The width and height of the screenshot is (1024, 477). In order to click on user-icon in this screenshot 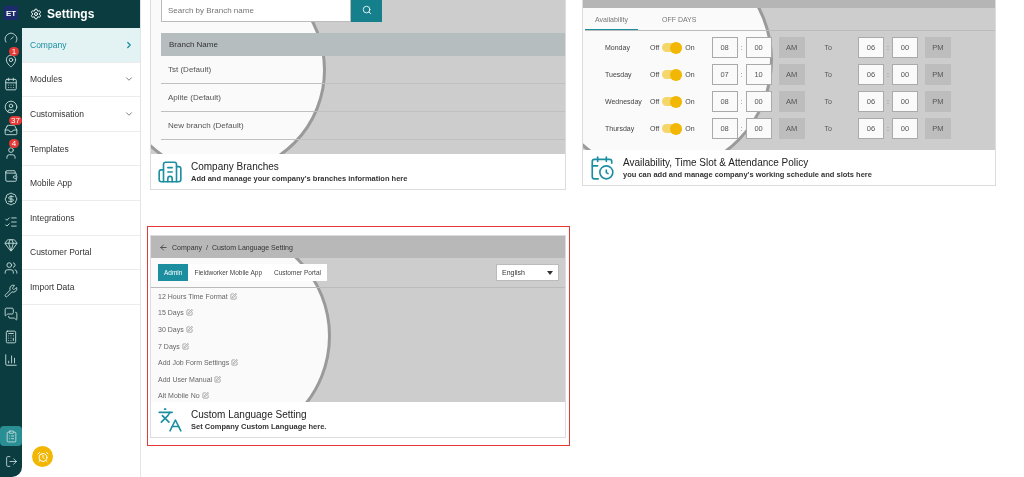, I will do `click(11, 152)`.